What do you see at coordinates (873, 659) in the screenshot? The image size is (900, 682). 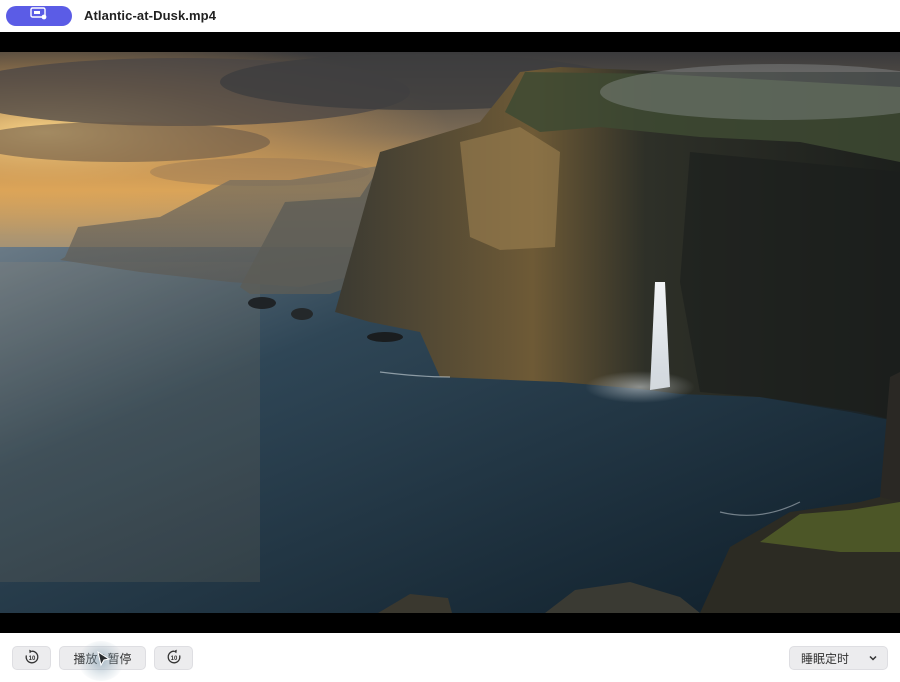 I see `chevron-down-icon` at bounding box center [873, 659].